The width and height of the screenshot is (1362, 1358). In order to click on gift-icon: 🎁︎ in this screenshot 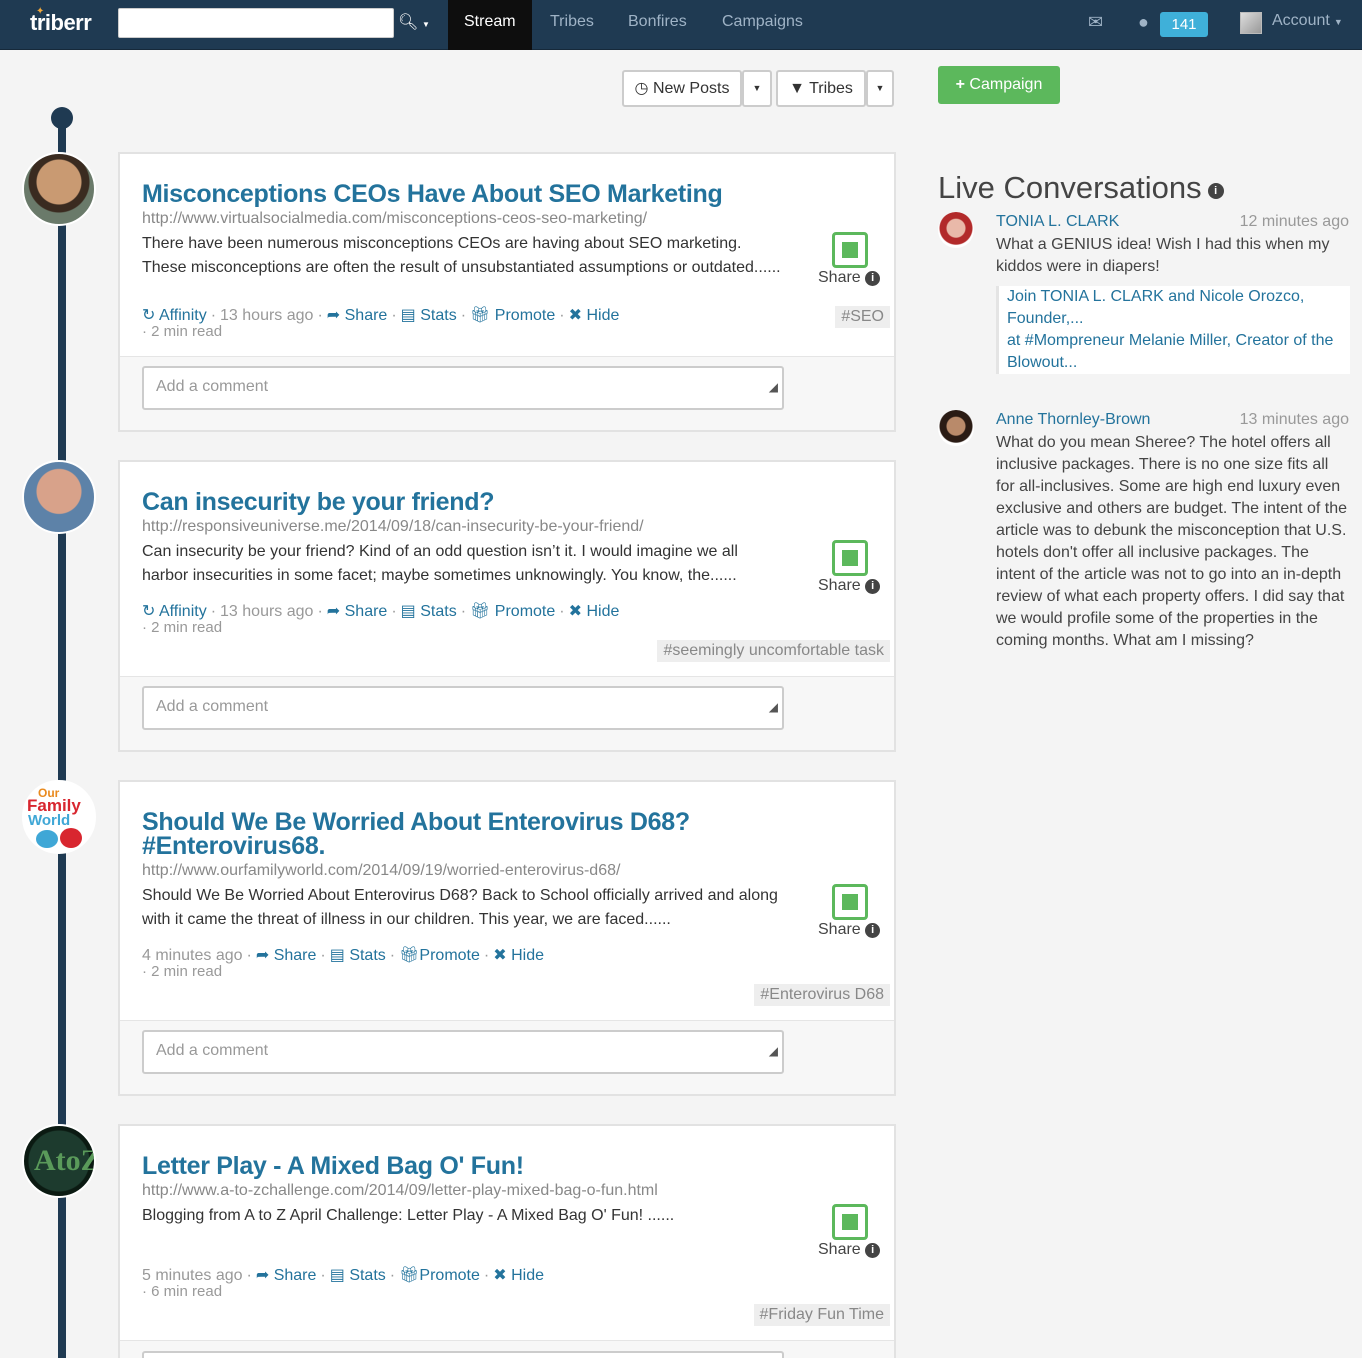, I will do `click(480, 611)`.